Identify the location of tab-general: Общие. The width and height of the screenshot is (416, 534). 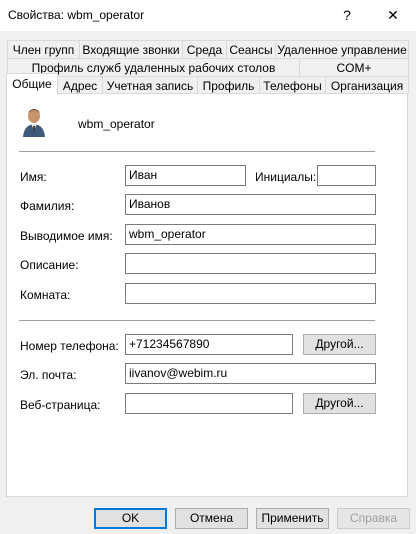
(32, 84).